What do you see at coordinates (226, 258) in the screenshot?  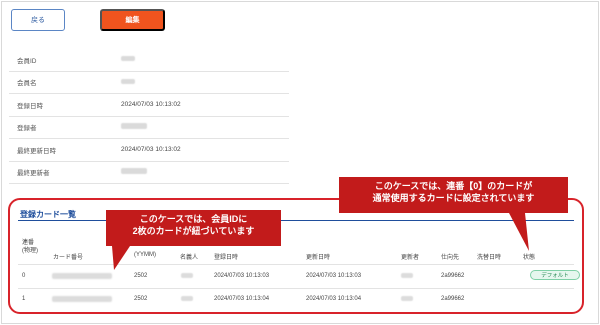 I see `header-registered-at: 登録日時` at bounding box center [226, 258].